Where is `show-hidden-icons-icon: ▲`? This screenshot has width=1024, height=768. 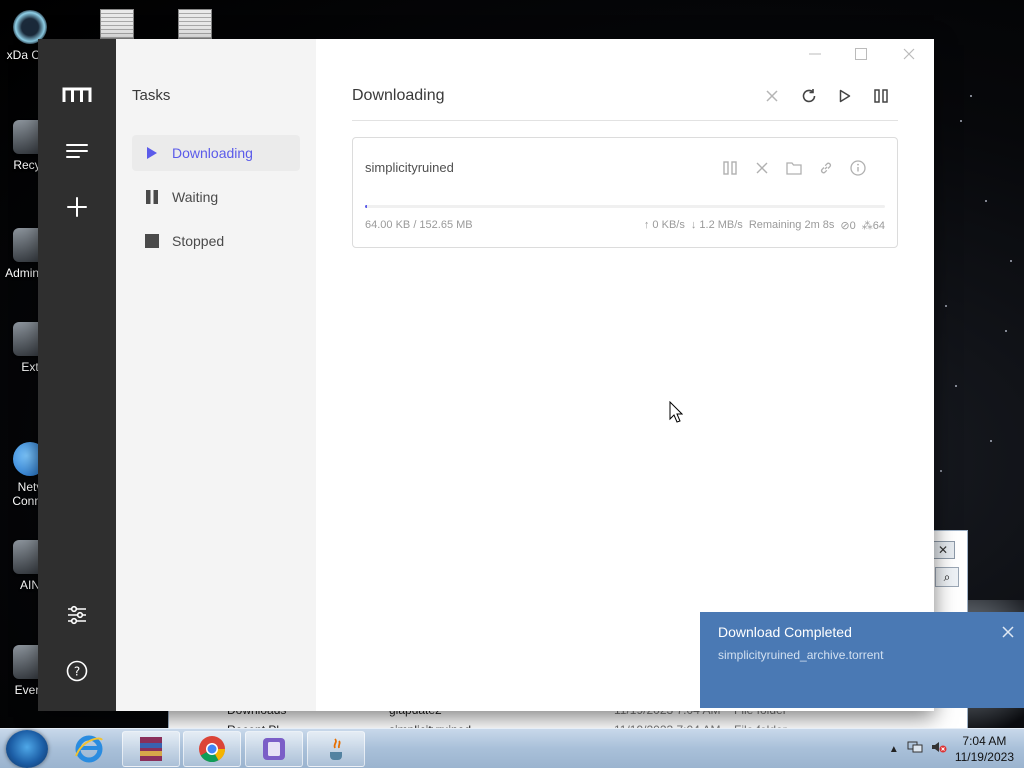 show-hidden-icons-icon: ▲ is located at coordinates (894, 749).